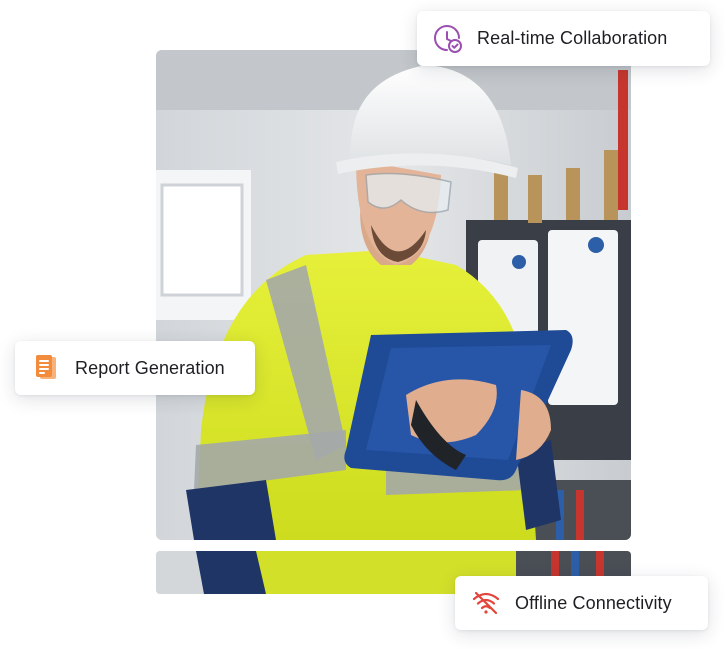 This screenshot has width=725, height=650. I want to click on feature-label: Report Generation, so click(150, 367).